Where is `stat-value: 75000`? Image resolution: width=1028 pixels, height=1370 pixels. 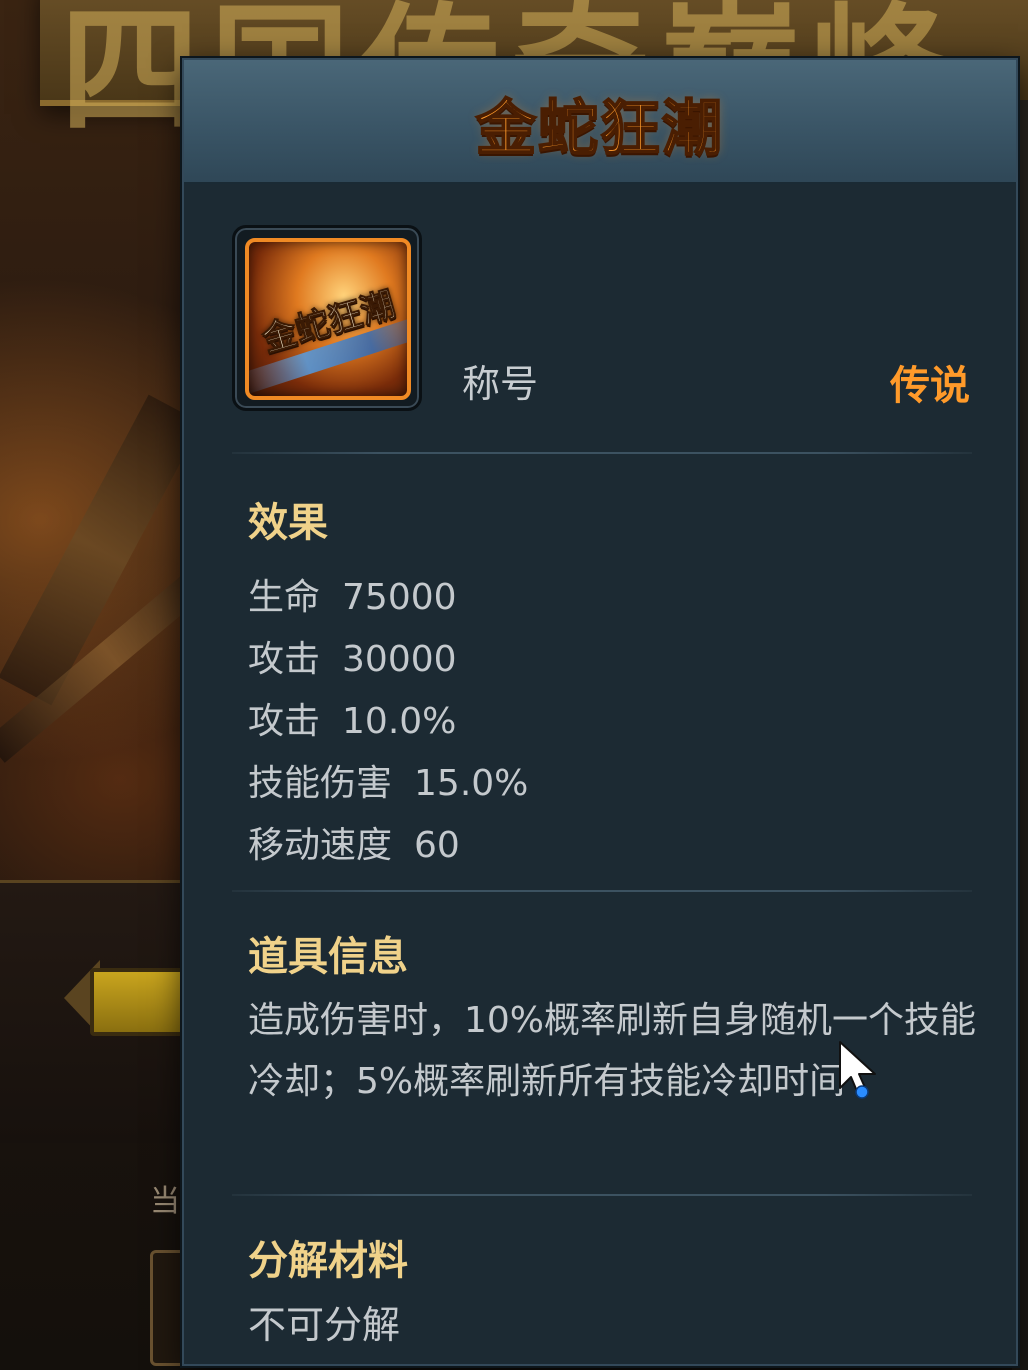
stat-value: 75000 is located at coordinates (399, 597).